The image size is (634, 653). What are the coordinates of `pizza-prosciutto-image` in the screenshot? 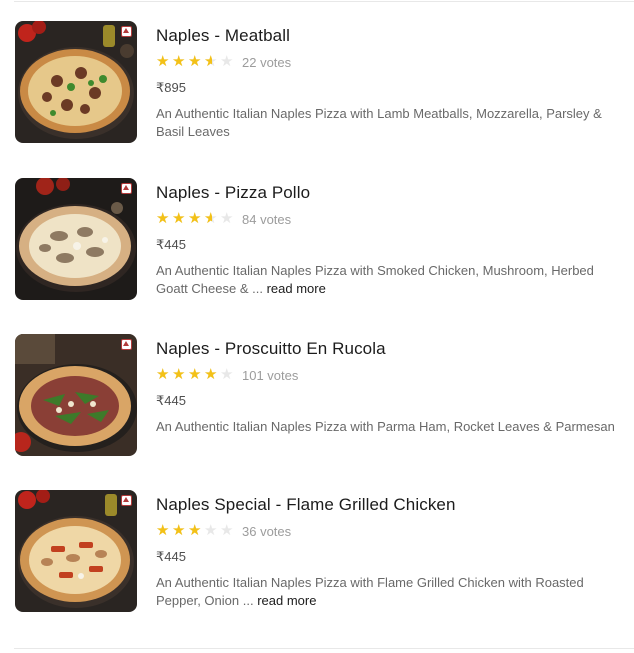 It's located at (76, 395).